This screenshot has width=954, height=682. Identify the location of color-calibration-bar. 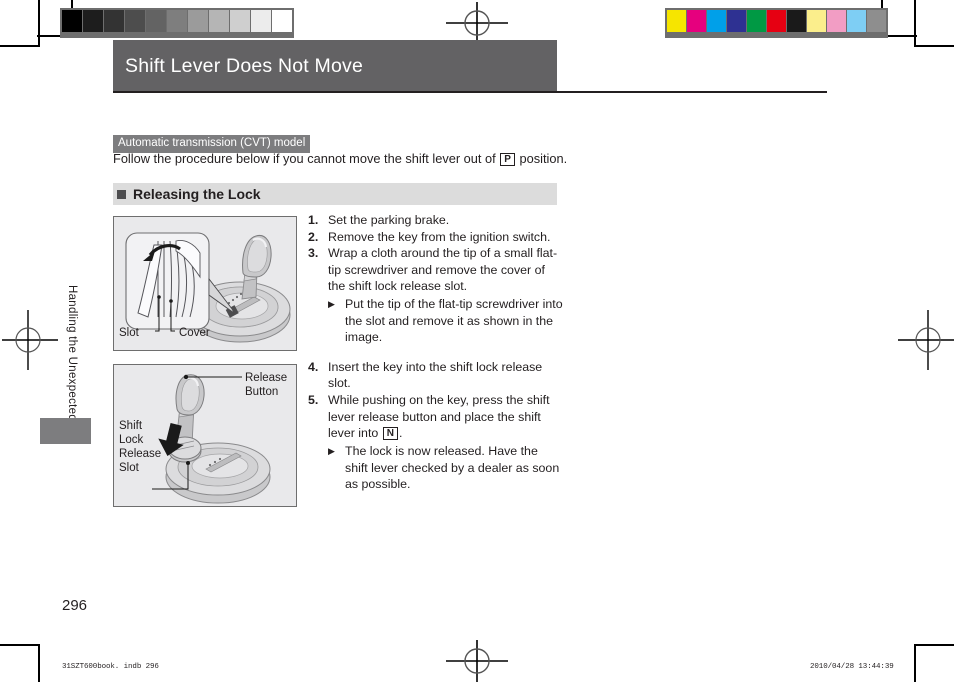
(776, 23).